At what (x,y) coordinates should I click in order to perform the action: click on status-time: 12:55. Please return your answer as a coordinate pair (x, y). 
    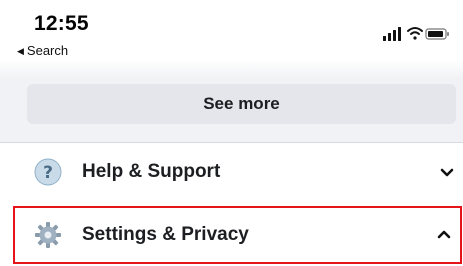
    Looking at the image, I should click on (61, 23).